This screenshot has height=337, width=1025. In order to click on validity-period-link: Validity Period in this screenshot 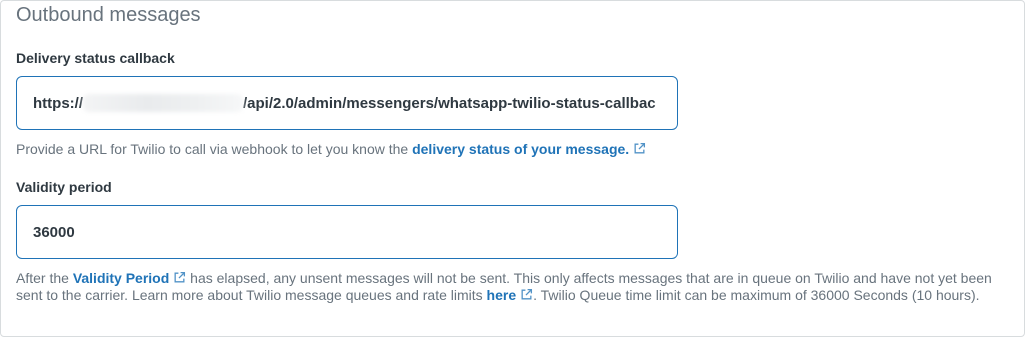, I will do `click(121, 278)`.